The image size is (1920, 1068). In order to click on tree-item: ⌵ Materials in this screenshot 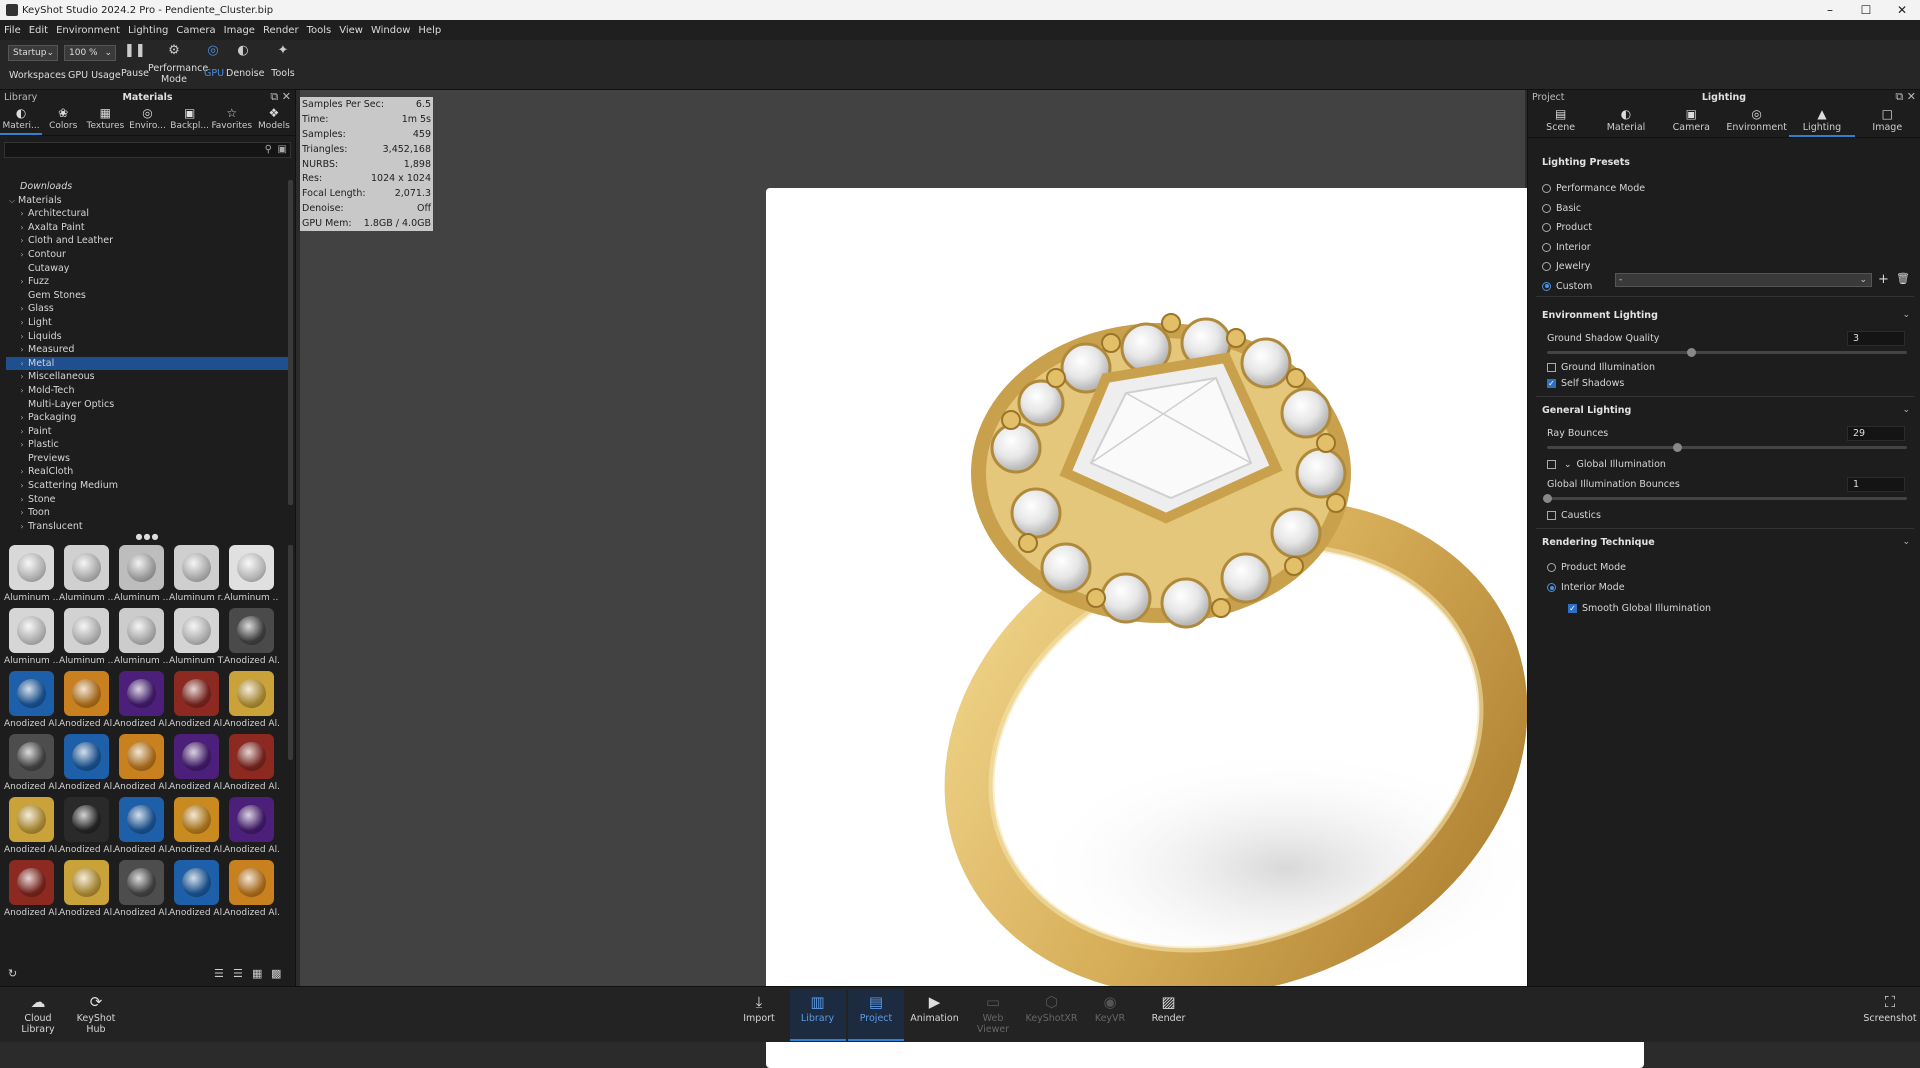, I will do `click(148, 201)`.